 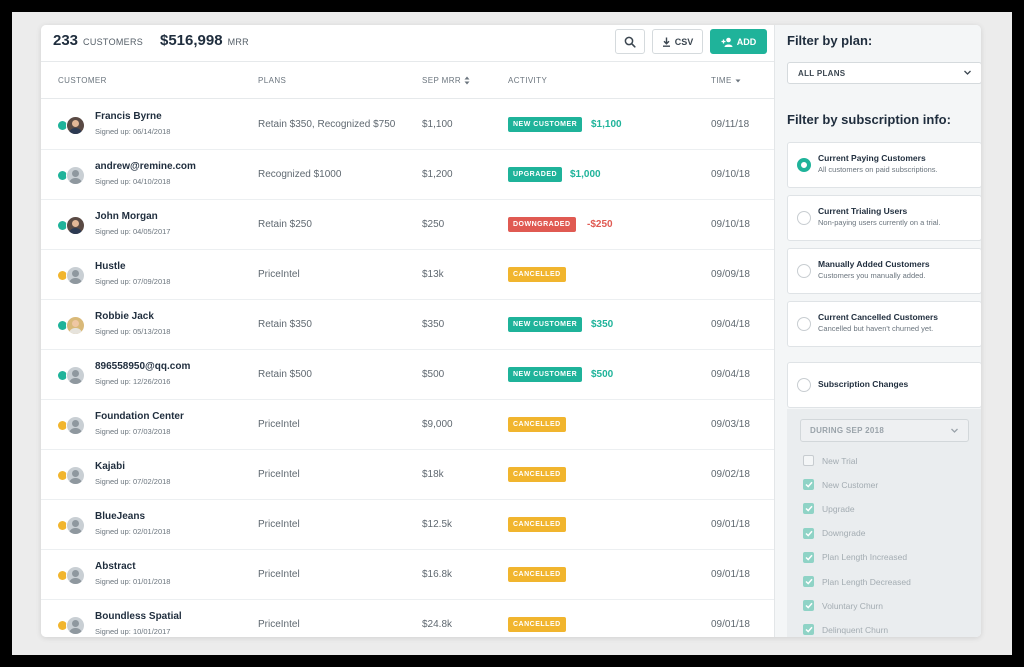 What do you see at coordinates (884, 73) in the screenshot?
I see `plan-select: ALL PLANS` at bounding box center [884, 73].